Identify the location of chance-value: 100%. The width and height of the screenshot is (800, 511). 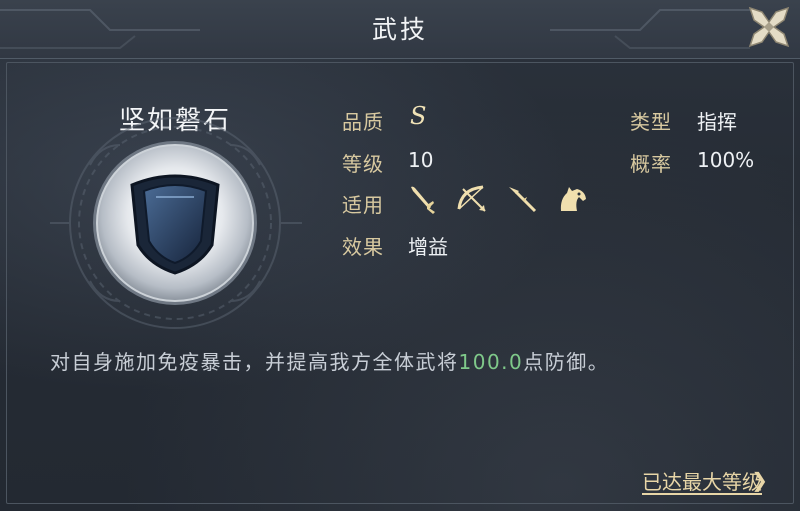
(726, 160).